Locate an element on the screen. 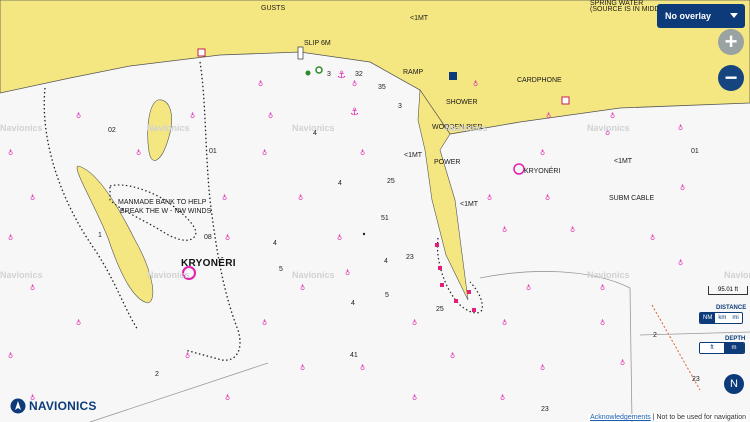  map-label: RAMP is located at coordinates (413, 72).